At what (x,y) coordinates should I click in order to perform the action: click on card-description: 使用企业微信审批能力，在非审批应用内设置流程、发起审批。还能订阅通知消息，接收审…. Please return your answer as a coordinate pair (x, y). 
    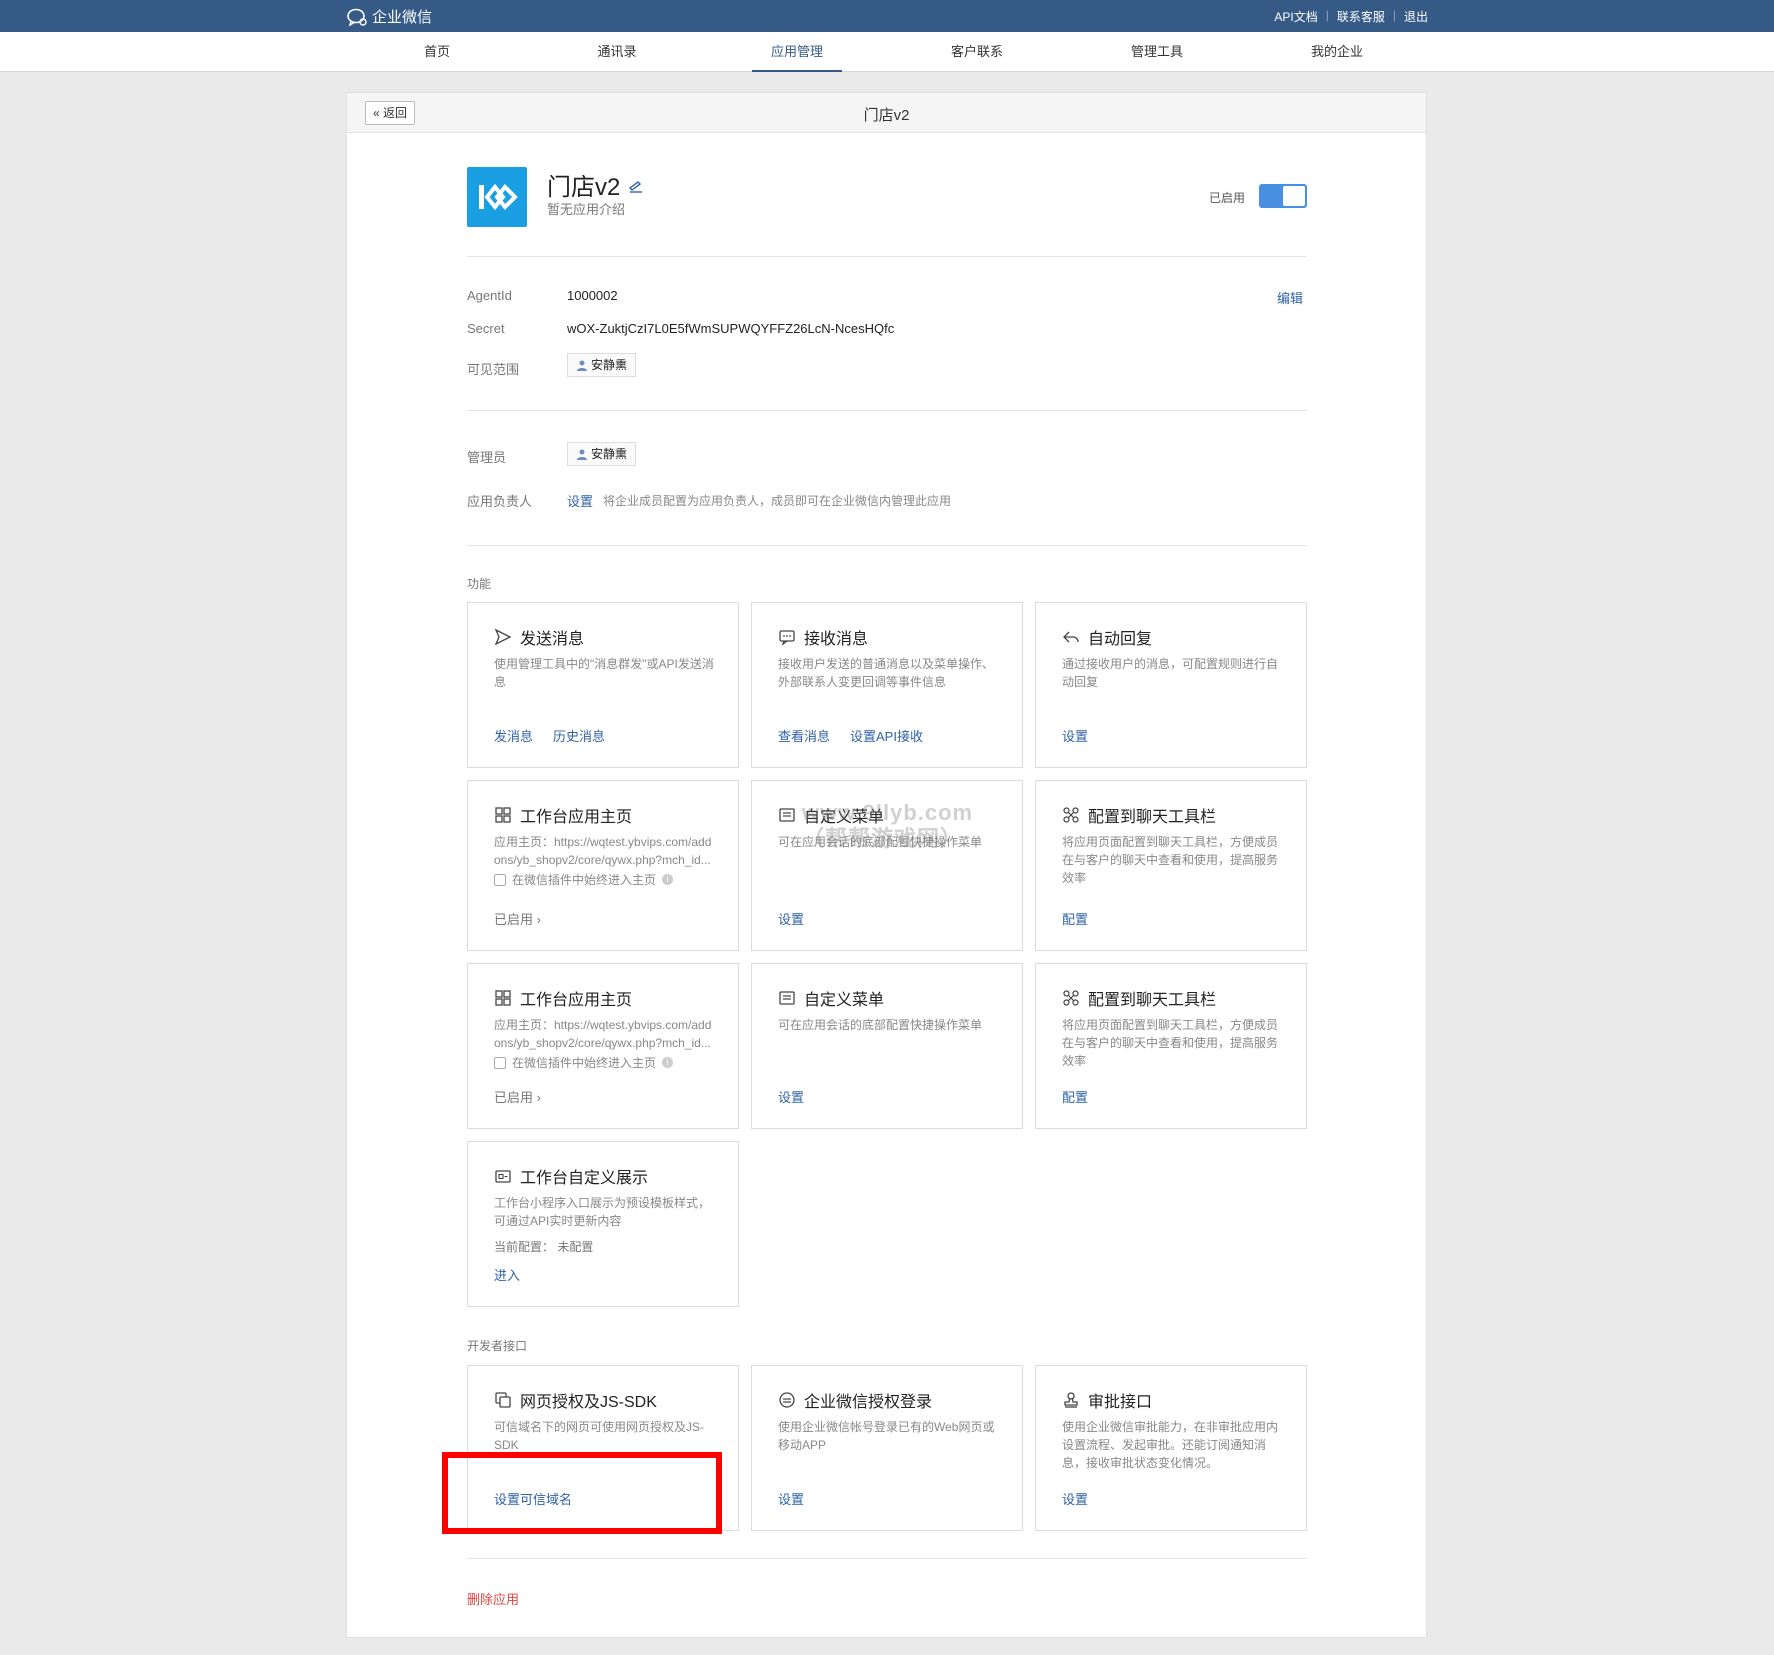
    Looking at the image, I should click on (1170, 1445).